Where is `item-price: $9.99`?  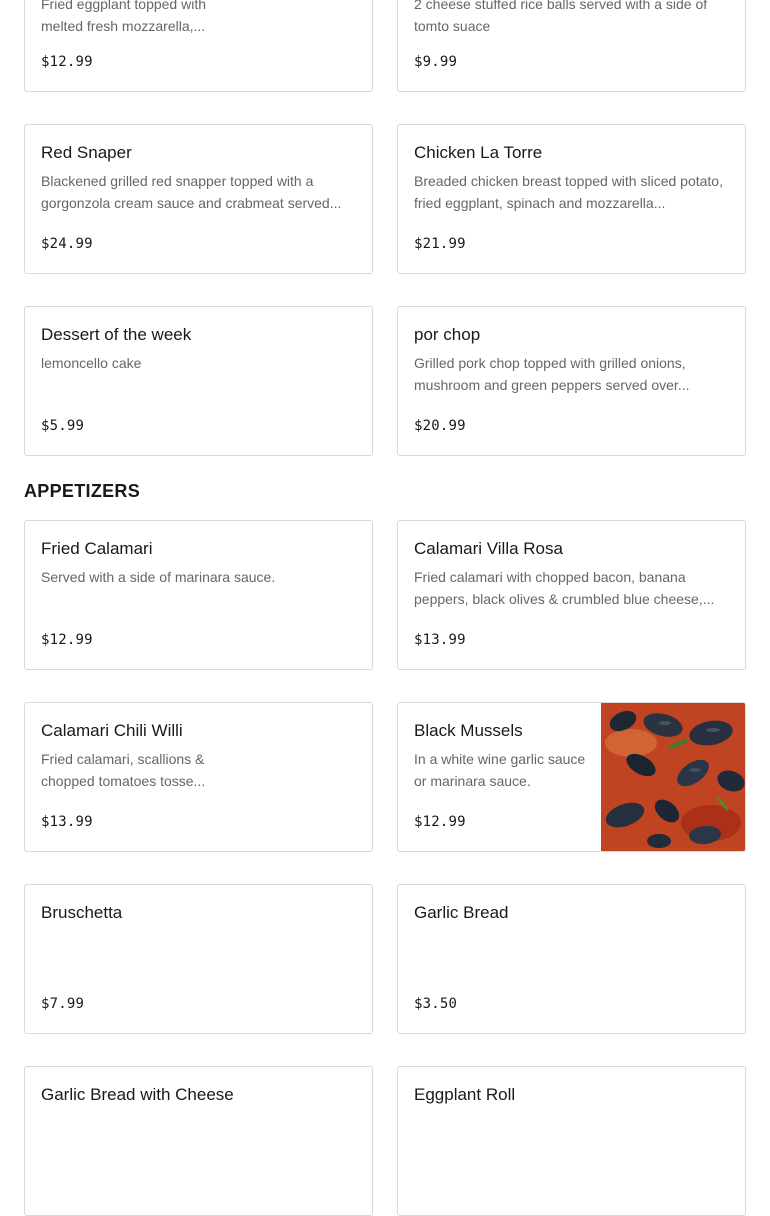 item-price: $9.99 is located at coordinates (436, 62).